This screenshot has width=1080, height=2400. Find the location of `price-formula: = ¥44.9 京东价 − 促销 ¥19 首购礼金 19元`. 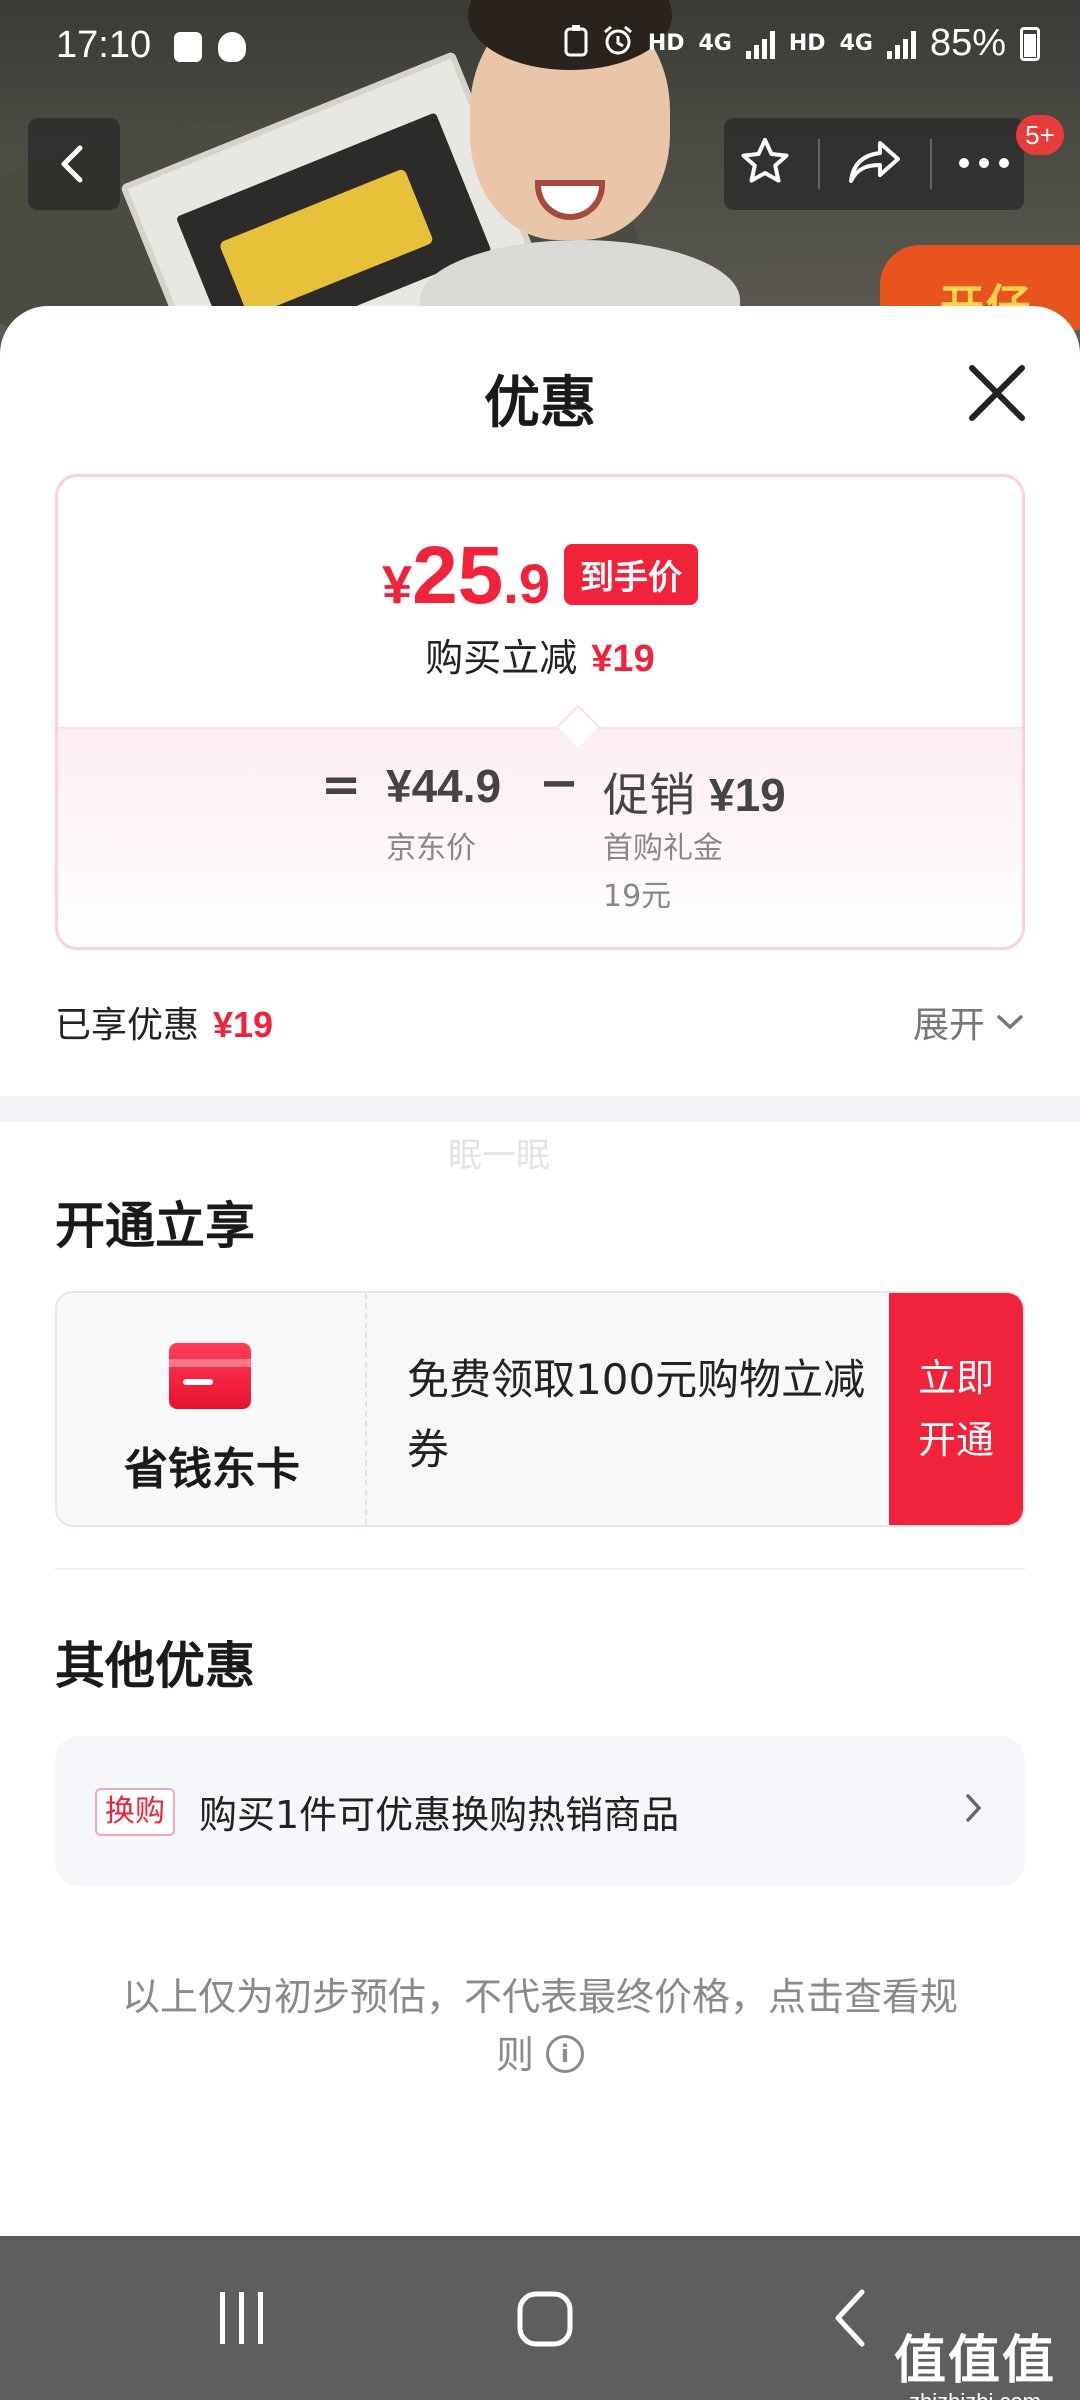

price-formula: = ¥44.9 京东价 − 促销 ¥19 首购礼金 19元 is located at coordinates (540, 846).